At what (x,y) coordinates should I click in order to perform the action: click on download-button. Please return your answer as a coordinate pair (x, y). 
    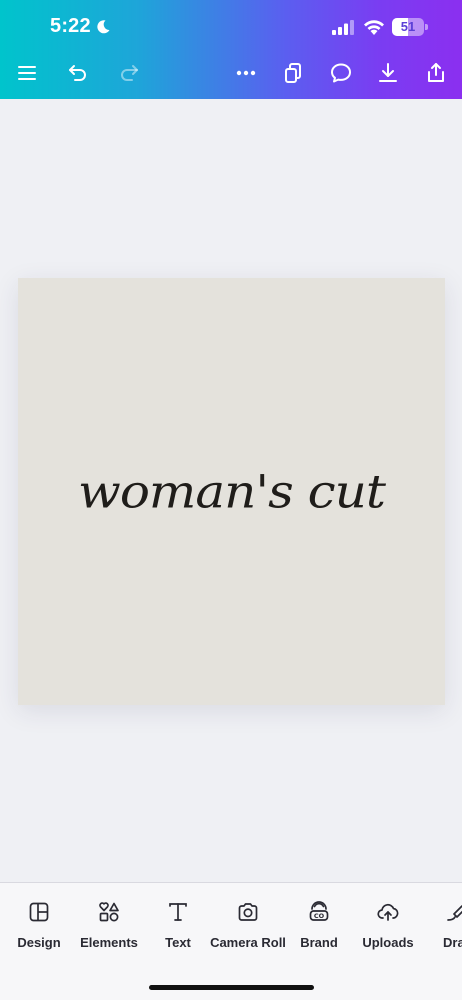
    Looking at the image, I should click on (388, 73).